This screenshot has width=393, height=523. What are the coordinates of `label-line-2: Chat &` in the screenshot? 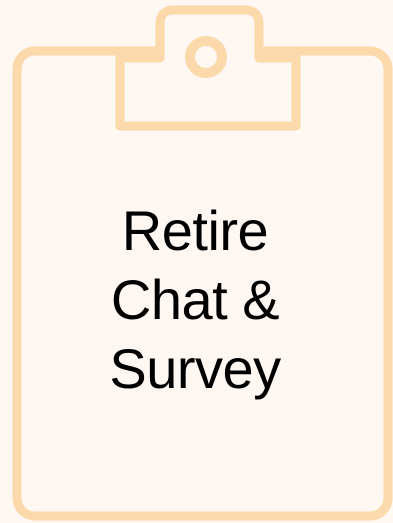 It's located at (195, 299).